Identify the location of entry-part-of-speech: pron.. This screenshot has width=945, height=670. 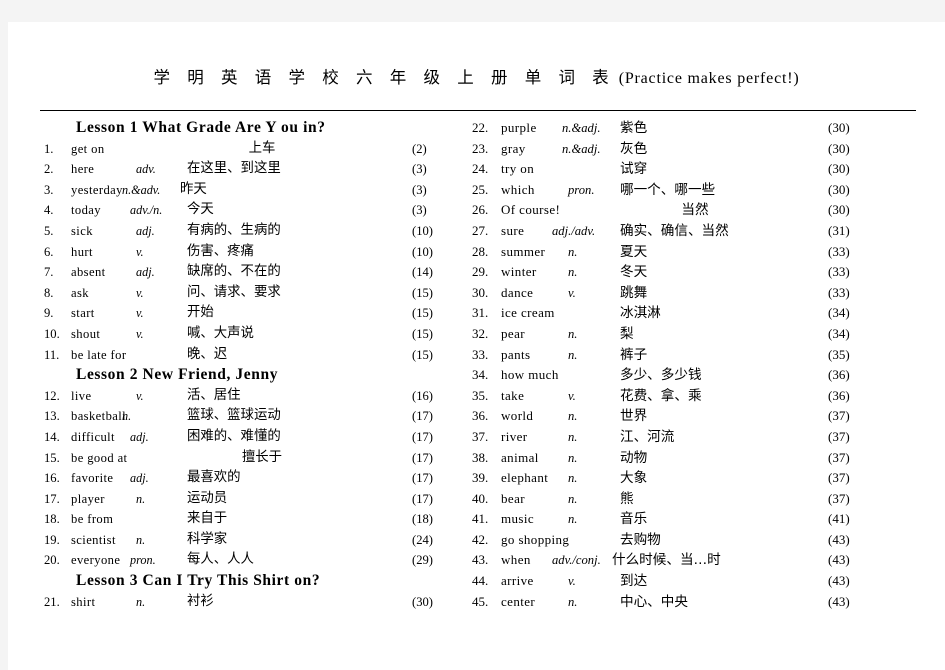
(143, 560).